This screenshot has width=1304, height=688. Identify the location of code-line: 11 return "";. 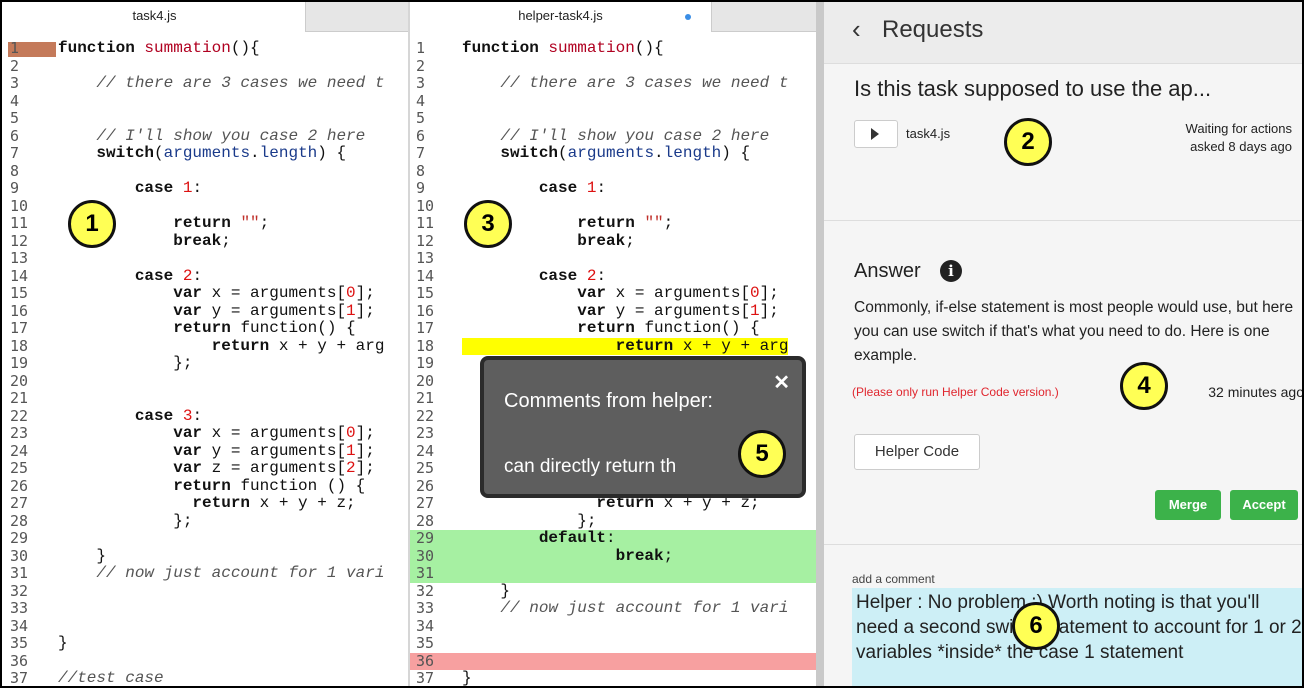
(206, 223).